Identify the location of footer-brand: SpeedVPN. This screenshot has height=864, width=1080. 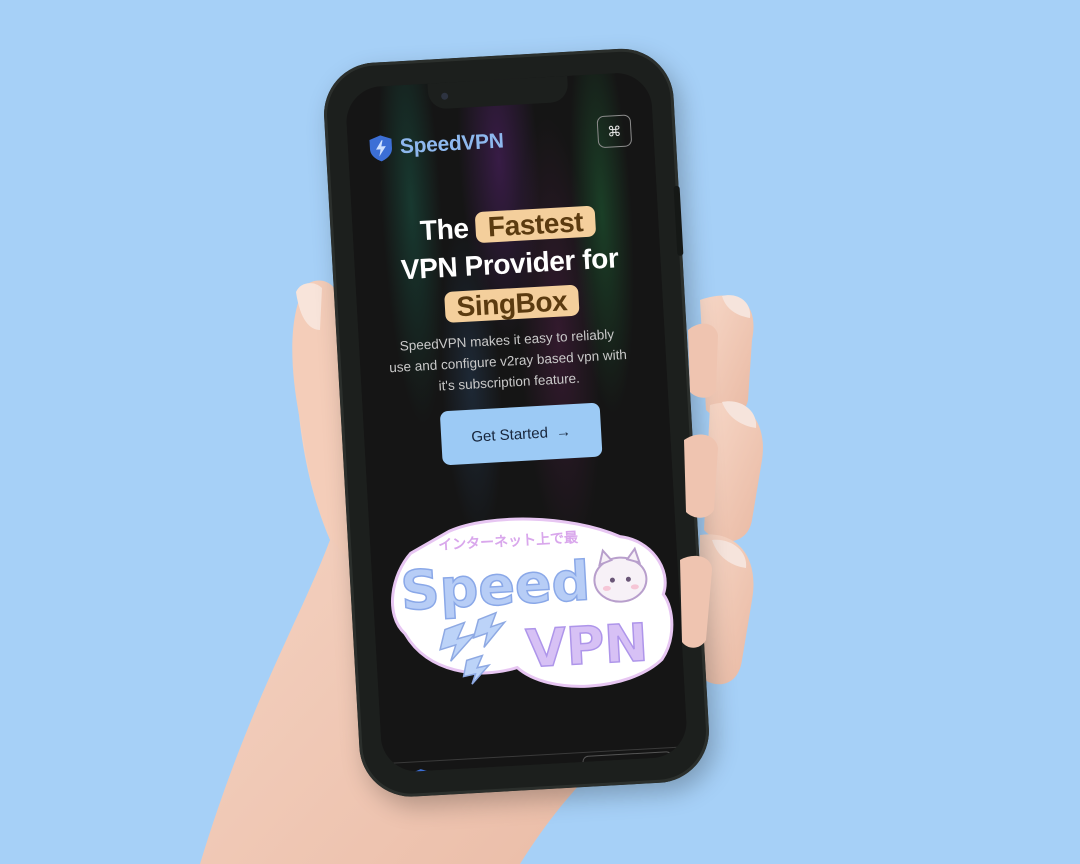
(460, 768).